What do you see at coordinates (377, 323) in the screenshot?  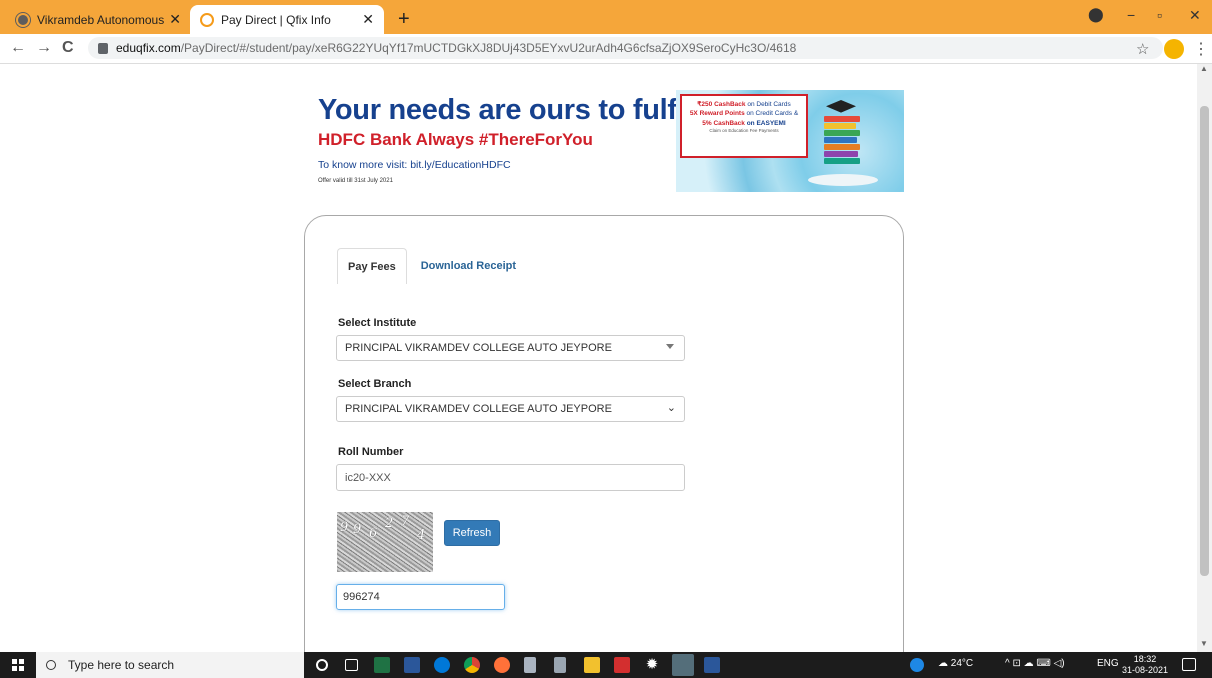 I see `select-institute-label: Select Institute` at bounding box center [377, 323].